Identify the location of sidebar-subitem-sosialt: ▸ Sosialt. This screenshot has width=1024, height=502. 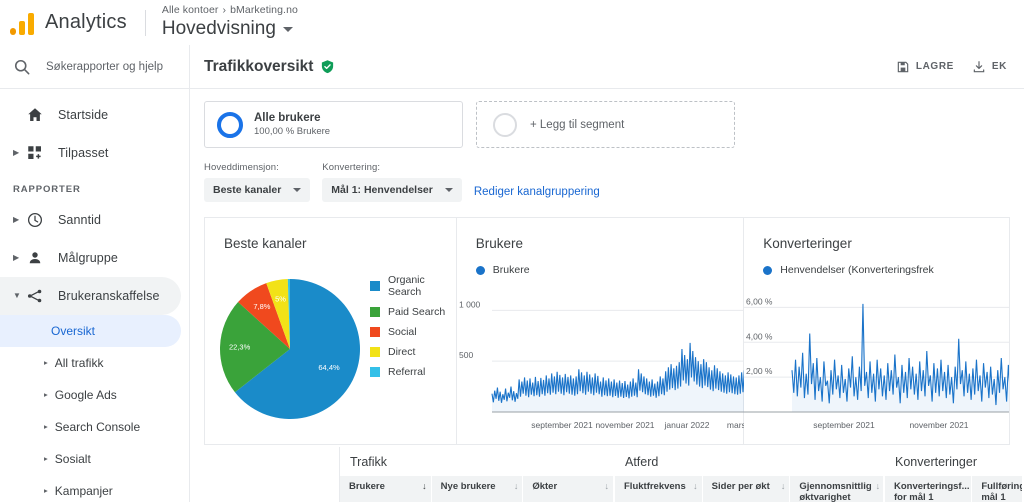
(94, 459).